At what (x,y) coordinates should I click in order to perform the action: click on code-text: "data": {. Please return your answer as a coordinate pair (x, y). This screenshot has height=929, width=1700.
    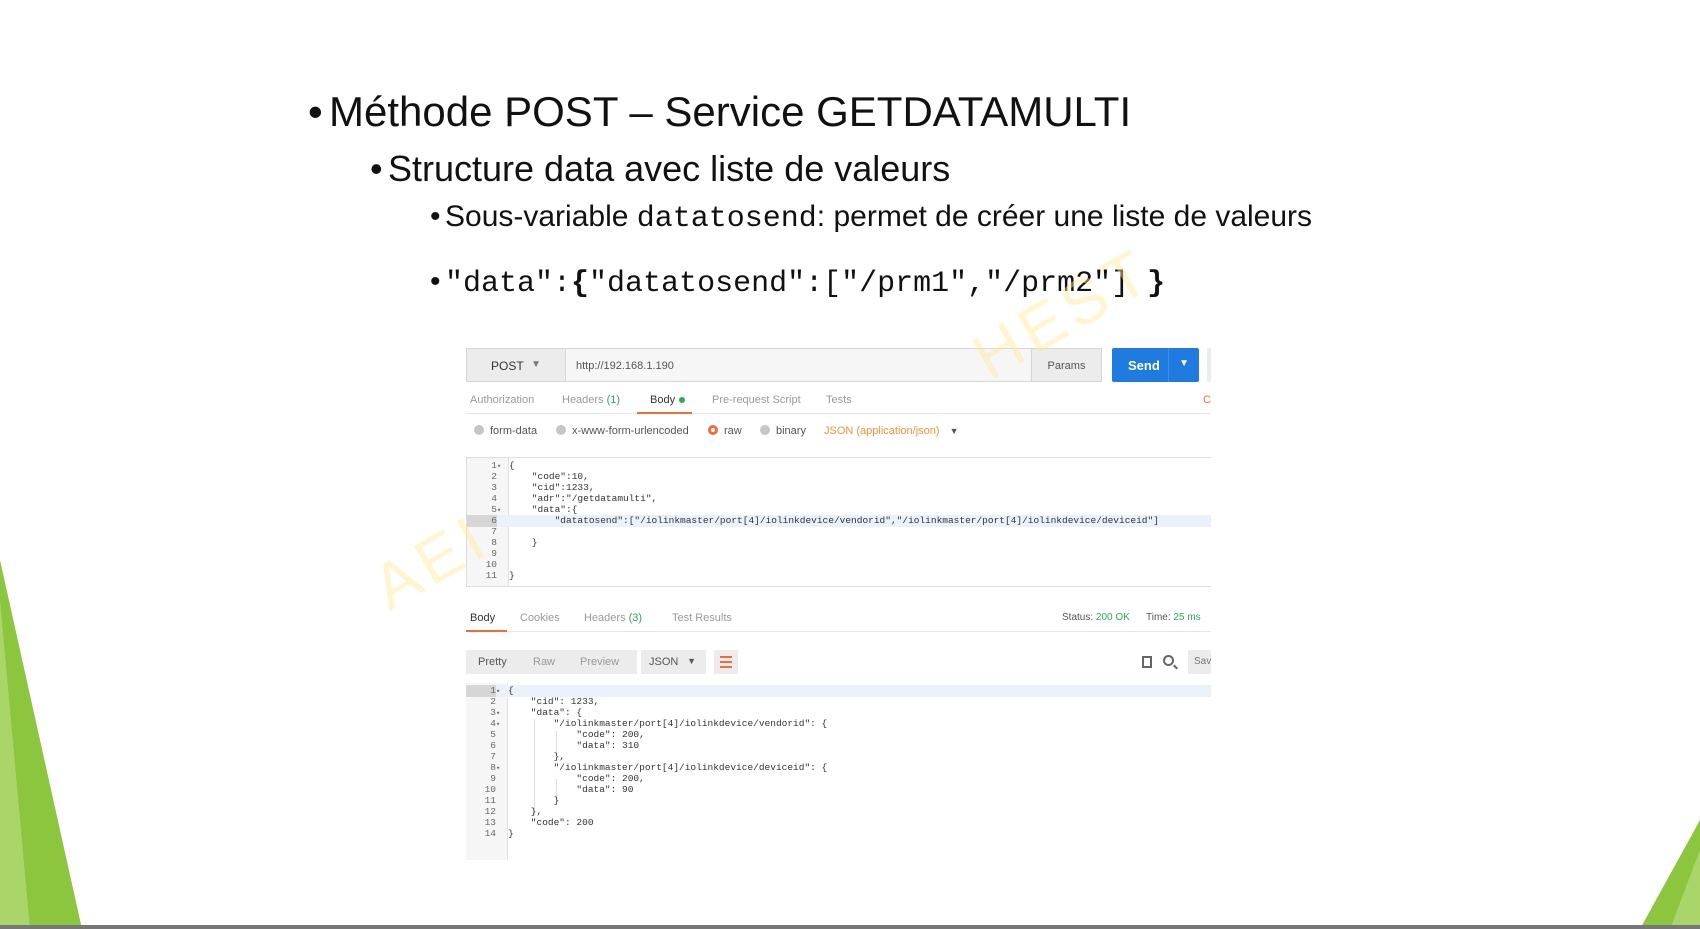
    Looking at the image, I should click on (545, 712).